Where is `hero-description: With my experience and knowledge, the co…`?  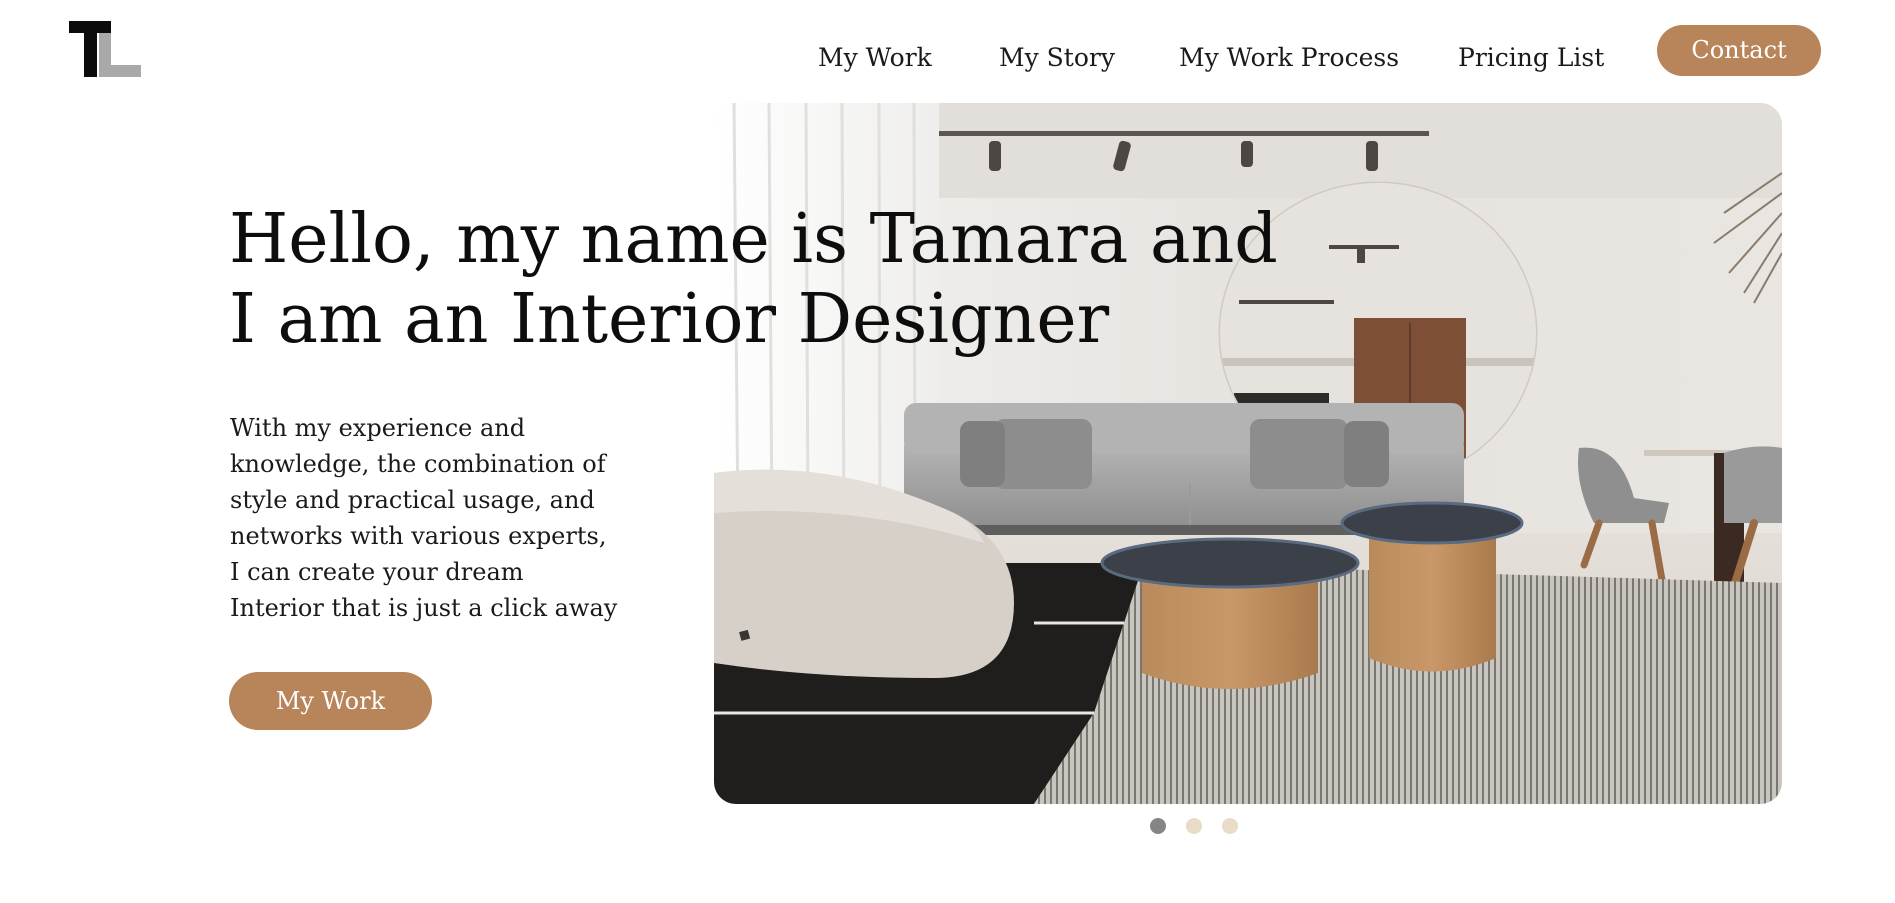 hero-description: With my experience and knowledge, the co… is located at coordinates (440, 518).